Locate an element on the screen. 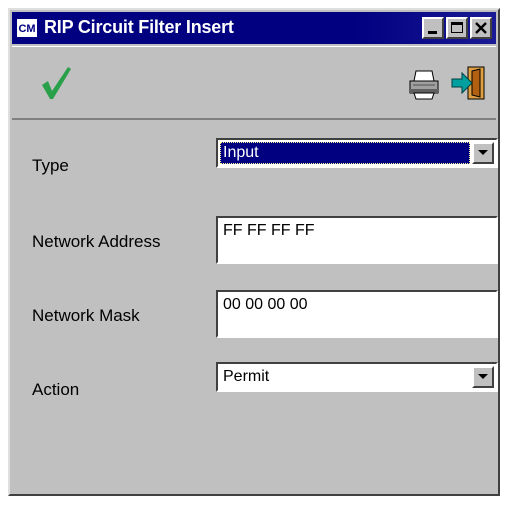 Image resolution: width=512 pixels, height=509 pixels. maximize-button is located at coordinates (457, 28).